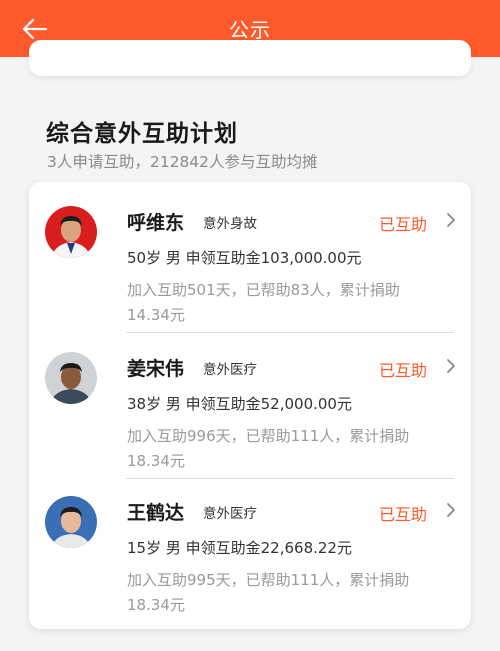 The height and width of the screenshot is (651, 500). What do you see at coordinates (268, 592) in the screenshot?
I see `member-detail: 加入互助995天，已帮助111人，累计捐助18.34元` at bounding box center [268, 592].